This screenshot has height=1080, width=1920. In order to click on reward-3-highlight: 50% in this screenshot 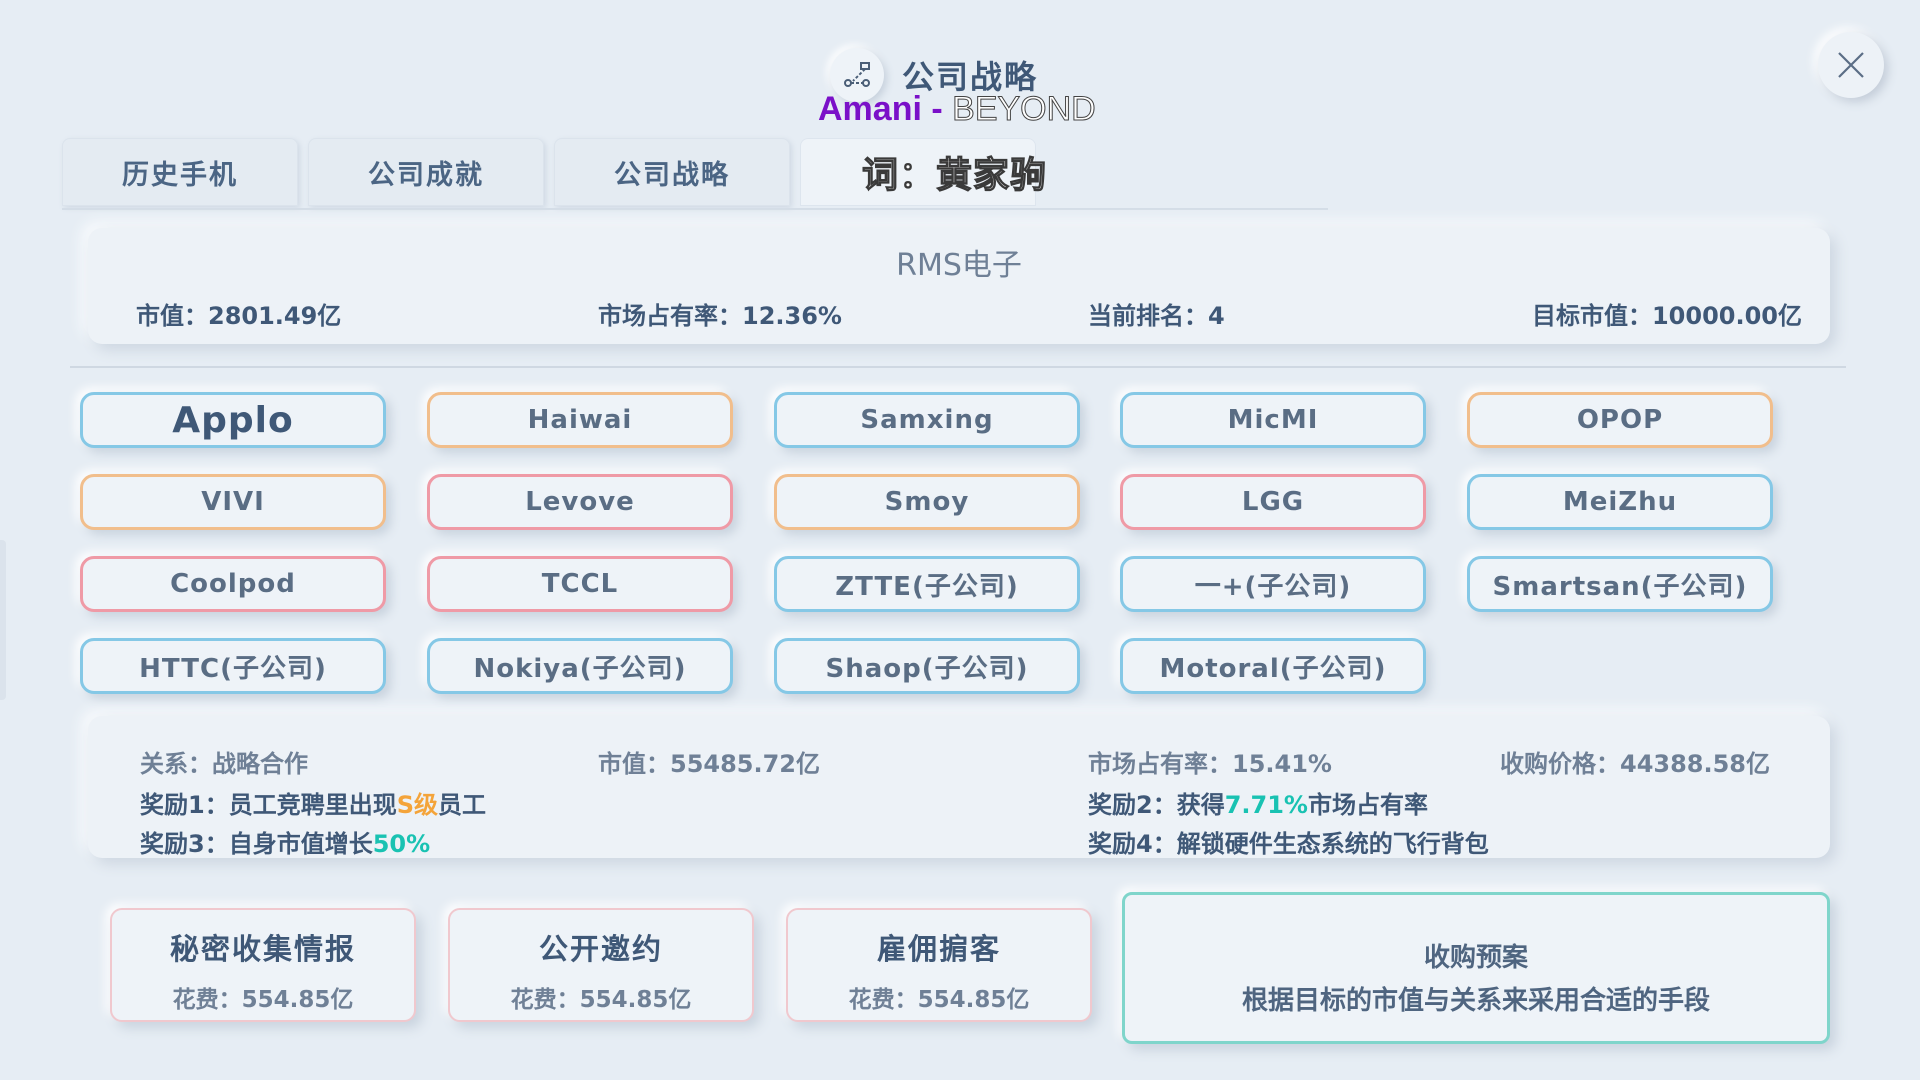, I will do `click(401, 844)`.